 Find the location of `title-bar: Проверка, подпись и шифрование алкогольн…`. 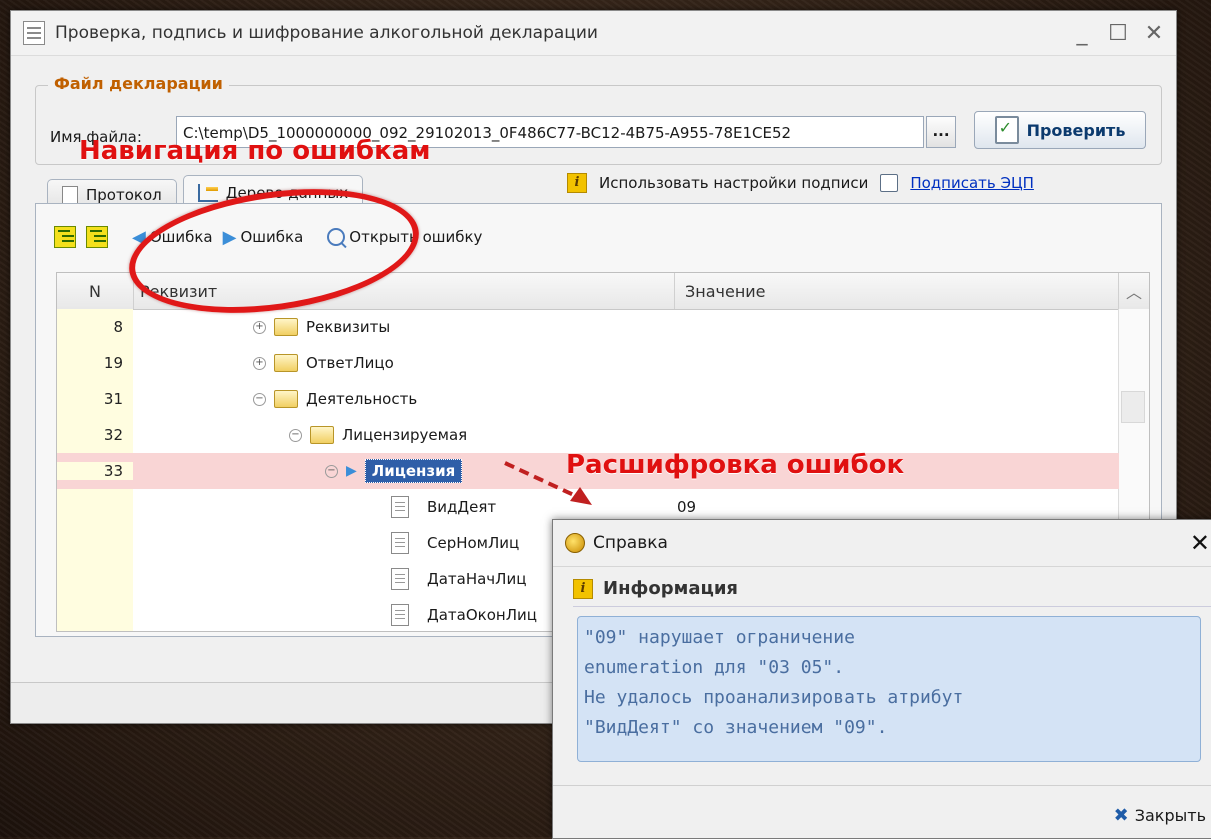

title-bar: Проверка, подпись и шифрование алкогольн… is located at coordinates (593, 33).